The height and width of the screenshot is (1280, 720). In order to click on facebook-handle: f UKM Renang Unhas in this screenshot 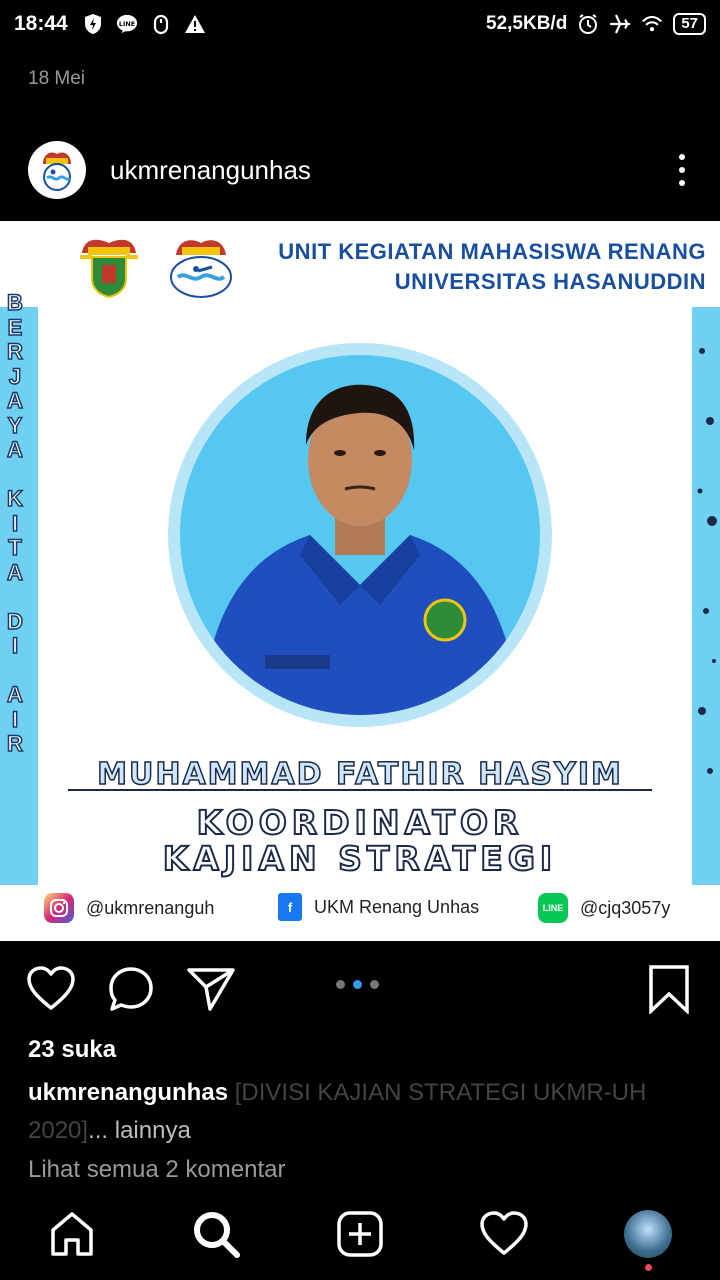, I will do `click(378, 907)`.